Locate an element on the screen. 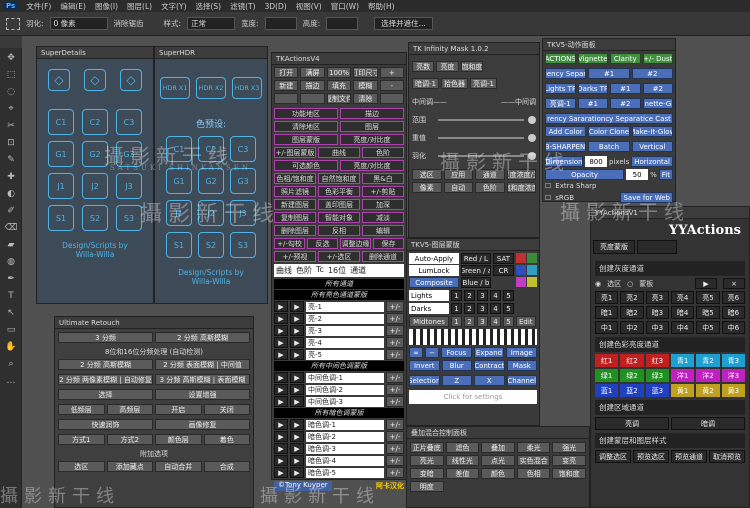 The image size is (750, 508). hdr-cell-S2: S2 is located at coordinates (211, 245).